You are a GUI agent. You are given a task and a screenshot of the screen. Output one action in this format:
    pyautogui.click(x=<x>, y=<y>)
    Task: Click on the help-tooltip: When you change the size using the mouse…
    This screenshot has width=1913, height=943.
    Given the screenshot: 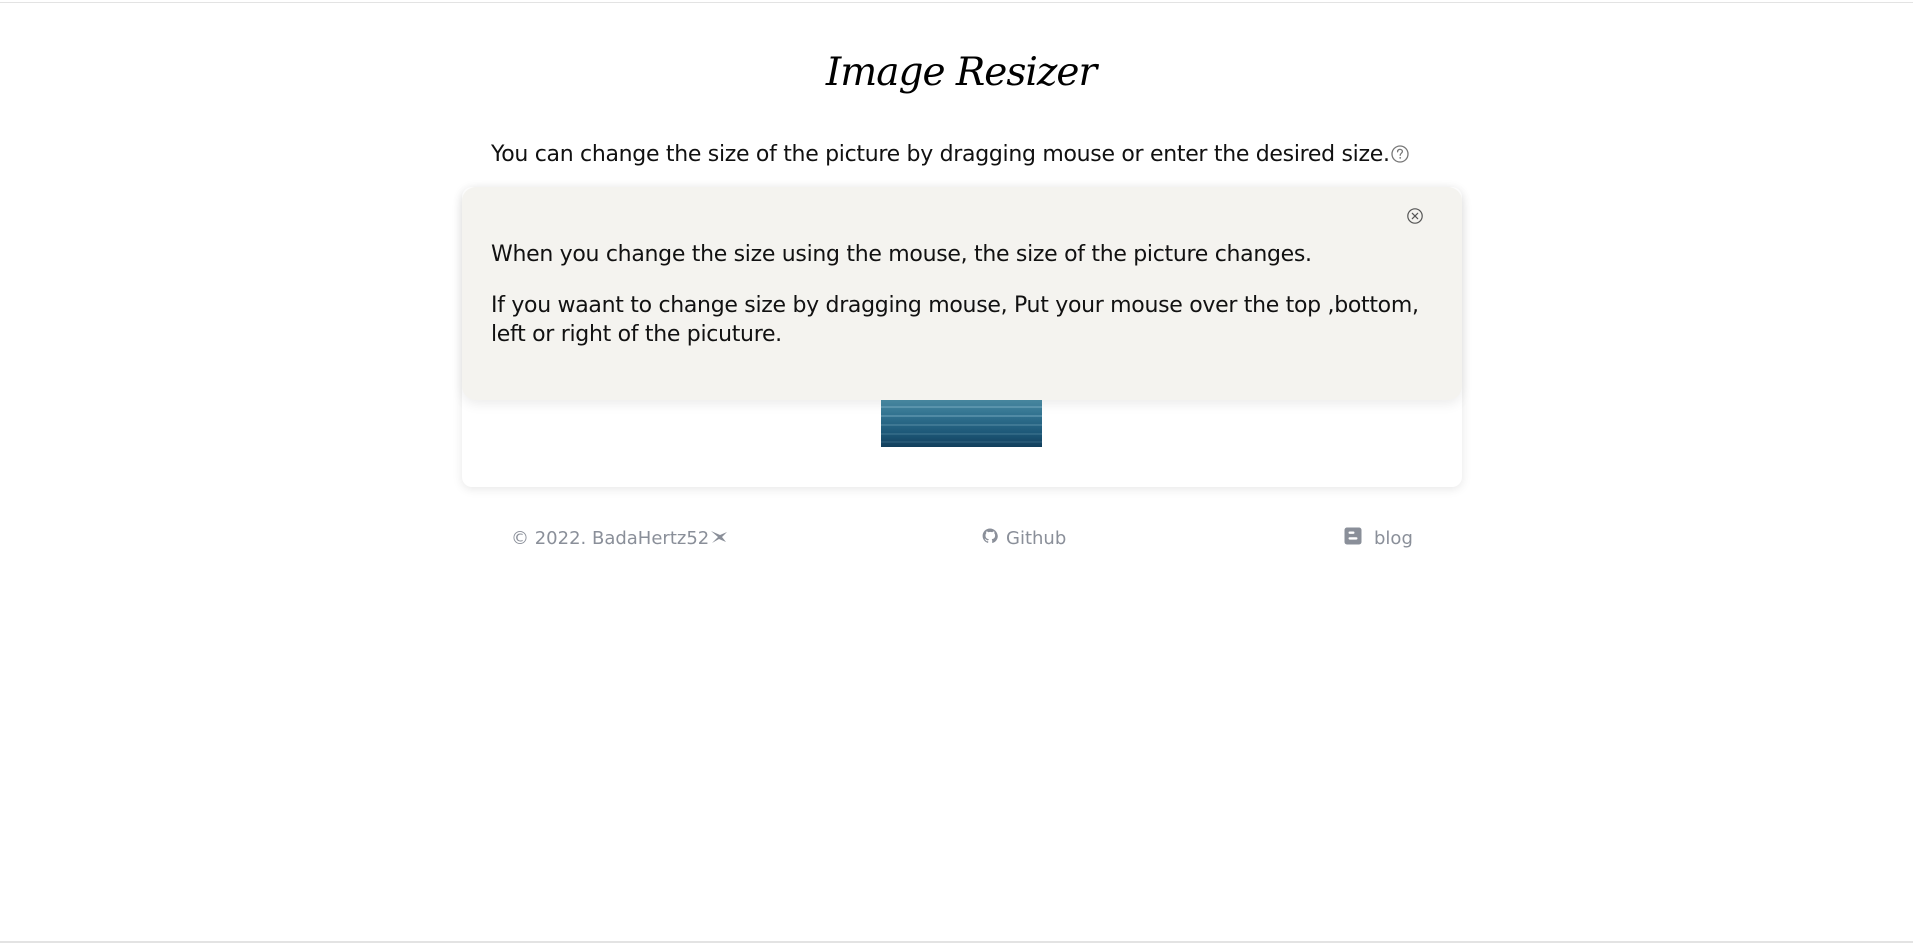 What is the action you would take?
    pyautogui.click(x=962, y=293)
    